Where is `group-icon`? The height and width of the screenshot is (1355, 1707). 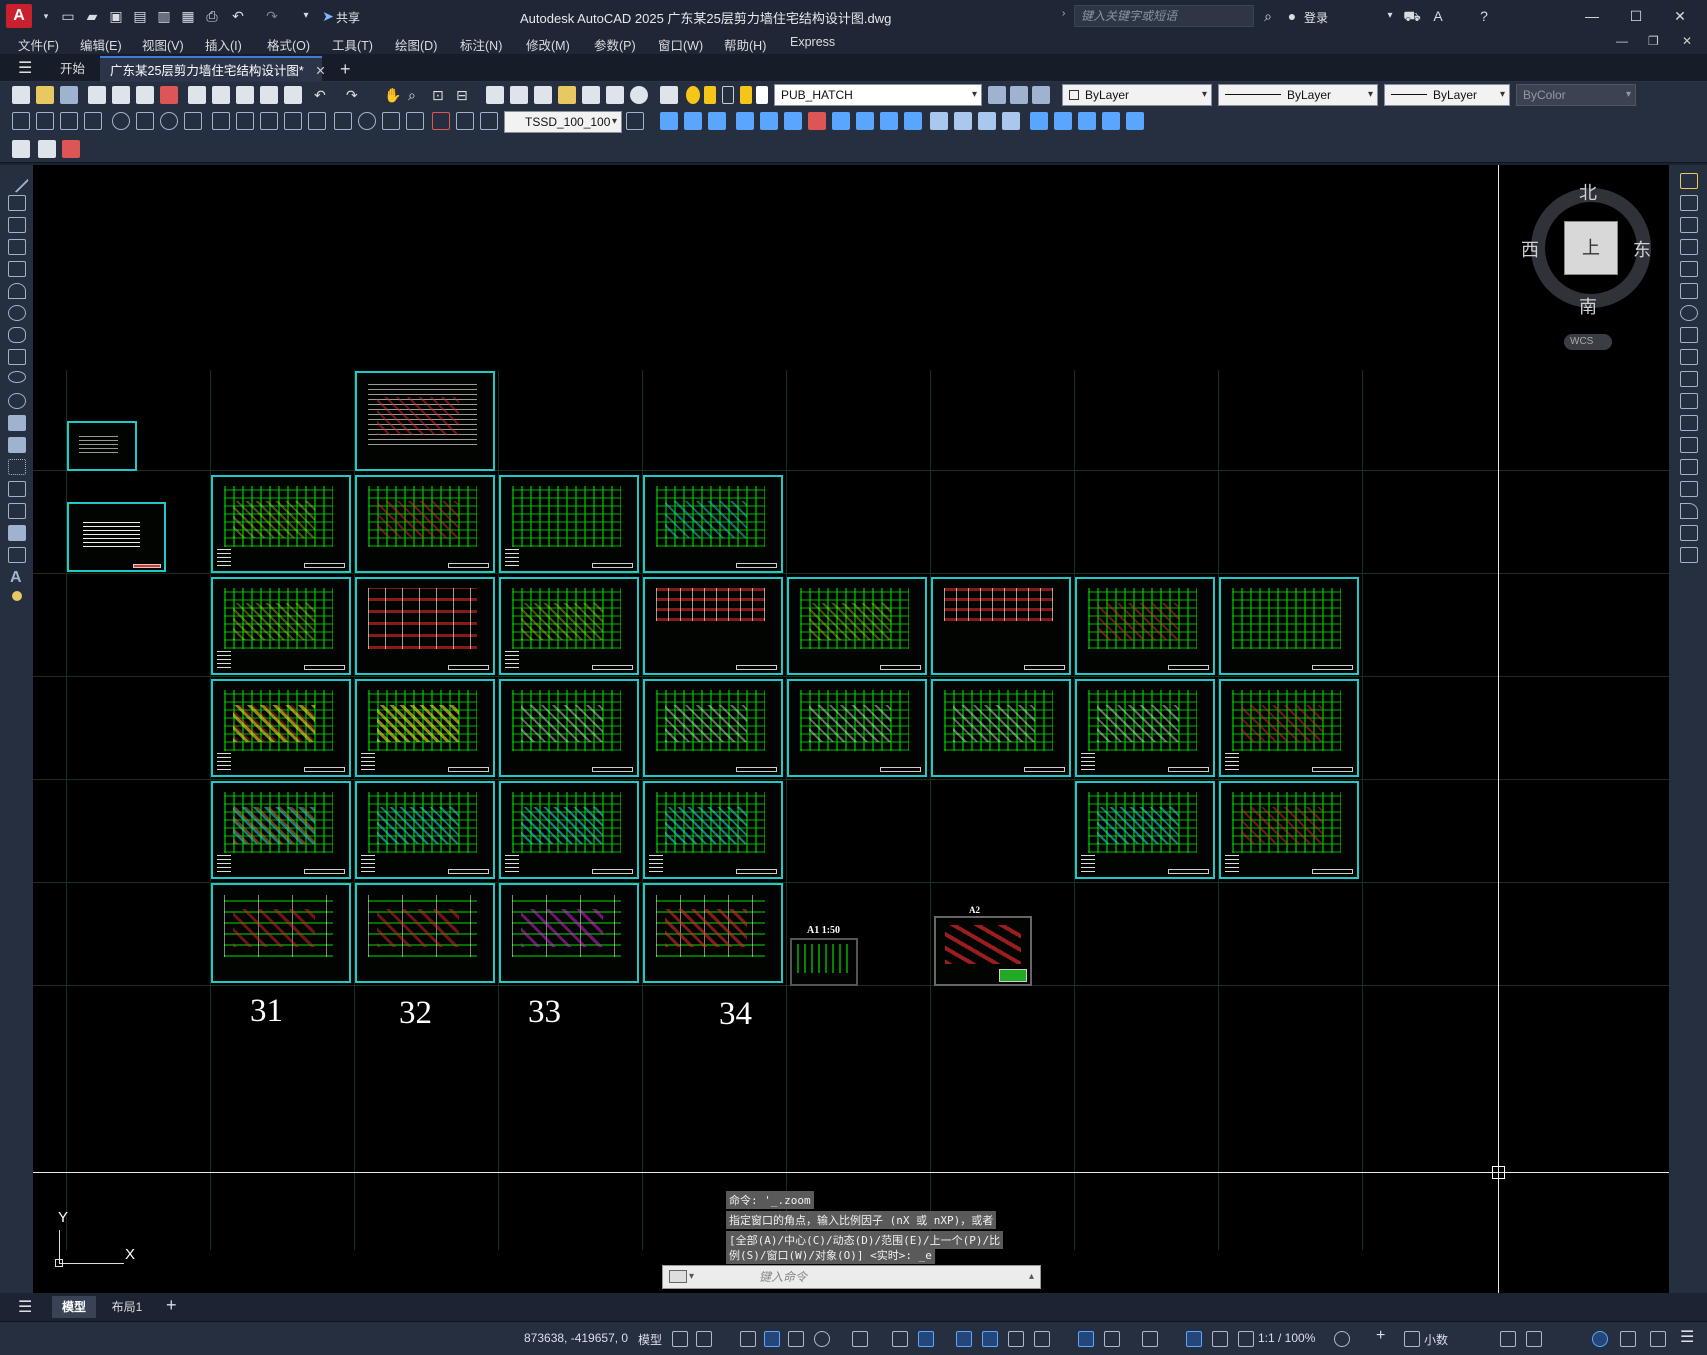 group-icon is located at coordinates (1087, 121).